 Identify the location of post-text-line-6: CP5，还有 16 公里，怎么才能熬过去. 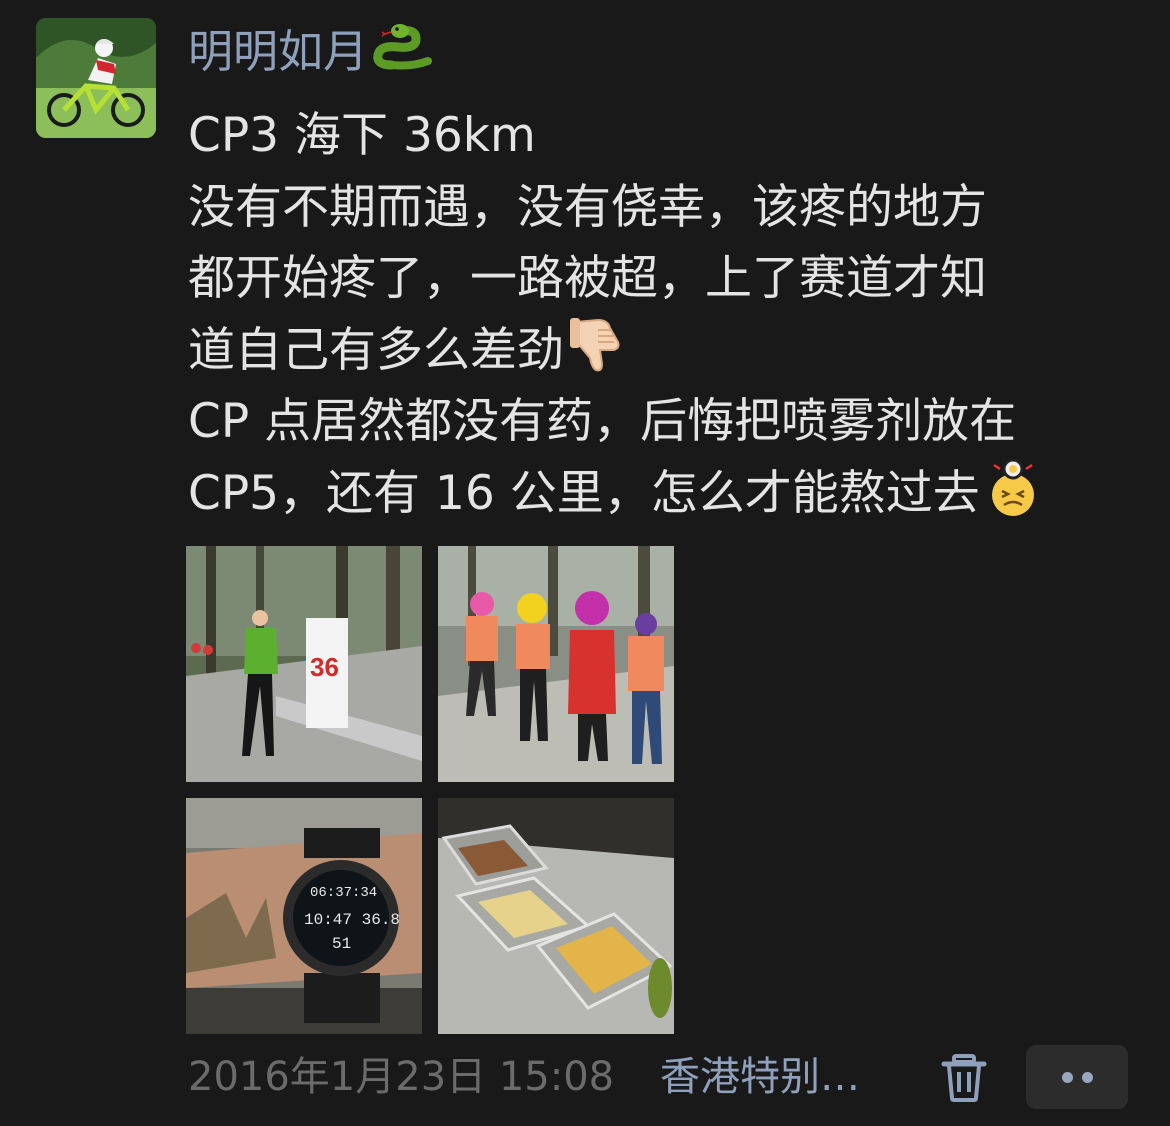
(668, 494).